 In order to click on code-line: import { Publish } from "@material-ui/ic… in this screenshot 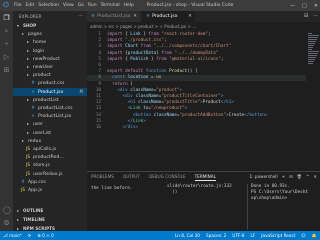, I will do `click(165, 59)`.